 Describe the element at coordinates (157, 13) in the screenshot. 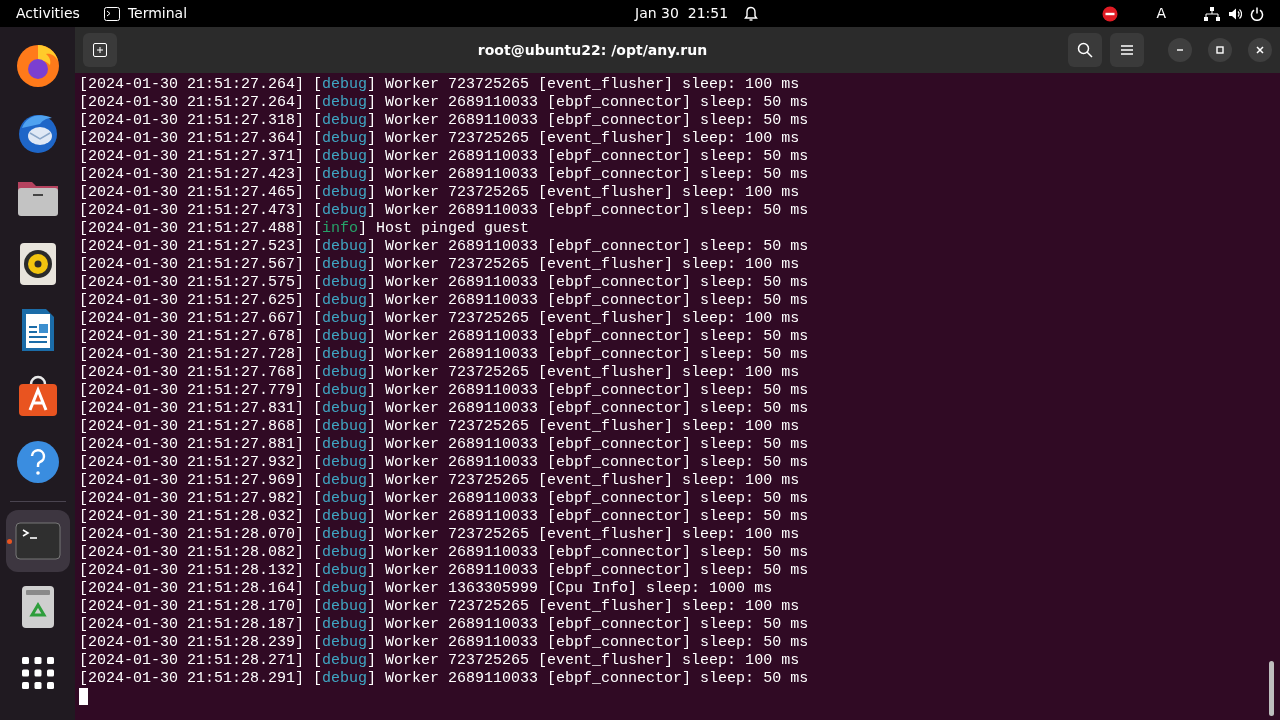

I see `app-menu: Terminal` at that location.